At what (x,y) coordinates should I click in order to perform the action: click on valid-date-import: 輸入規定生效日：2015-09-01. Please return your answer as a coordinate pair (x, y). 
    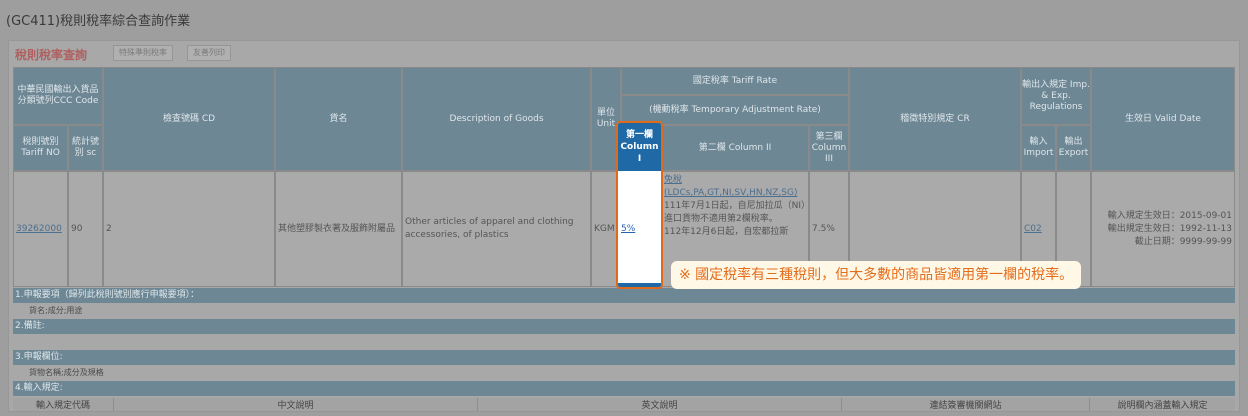
    Looking at the image, I should click on (1169, 215).